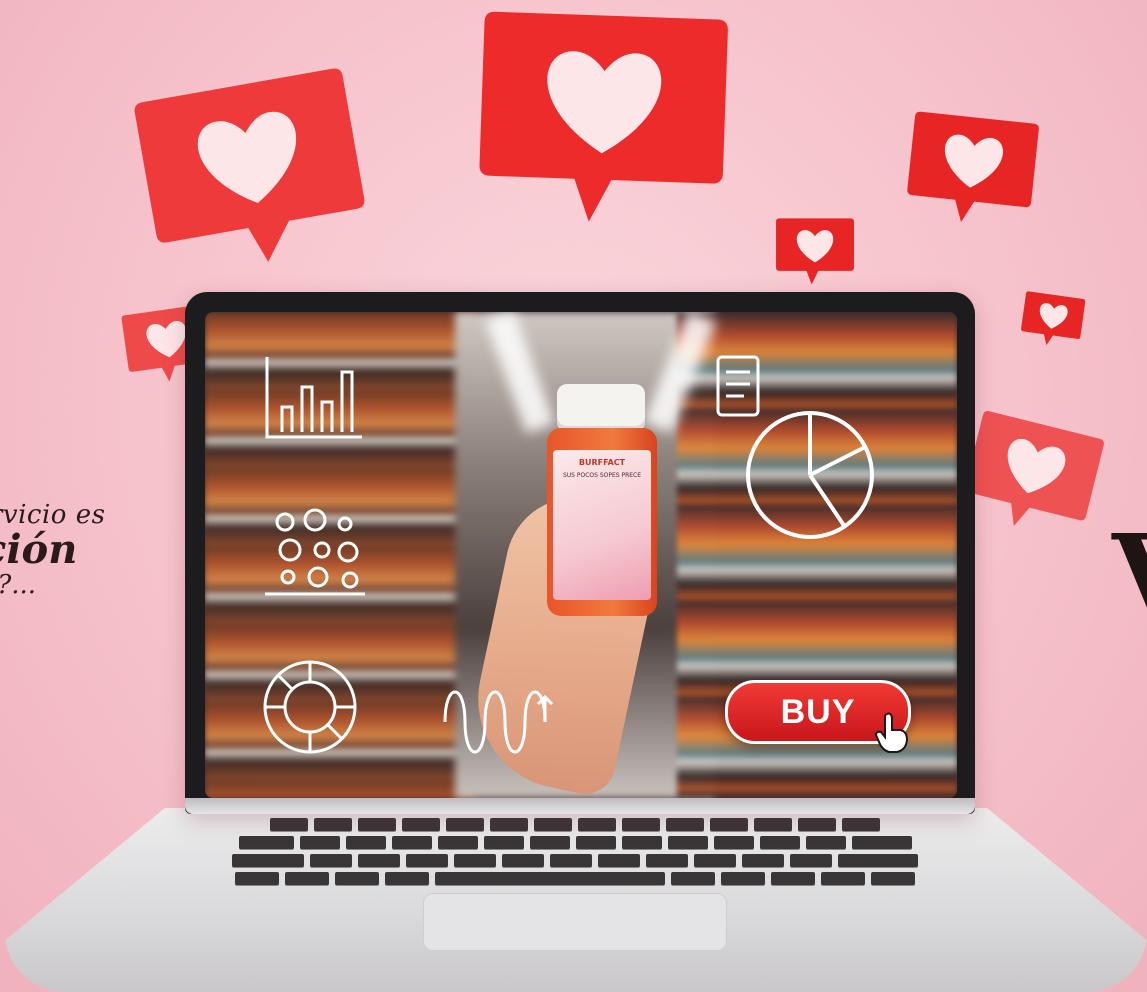  I want to click on supplement-bottle: BURFFACT SUS POCOS SOPES PRECE, so click(602, 500).